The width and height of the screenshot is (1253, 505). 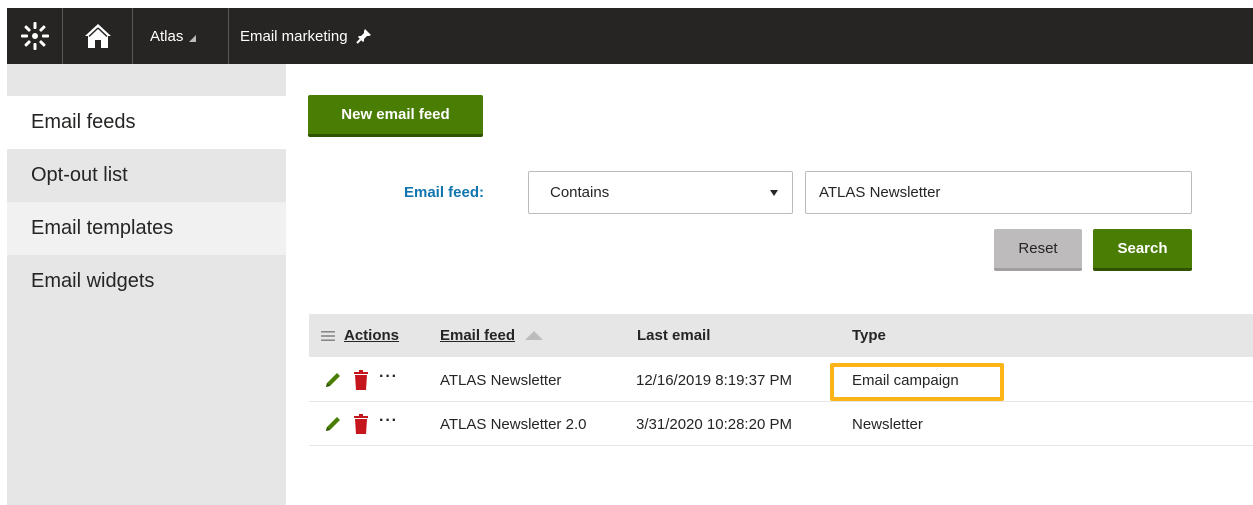 I want to click on application-breadcrumb: Email marketing, so click(x=300, y=36).